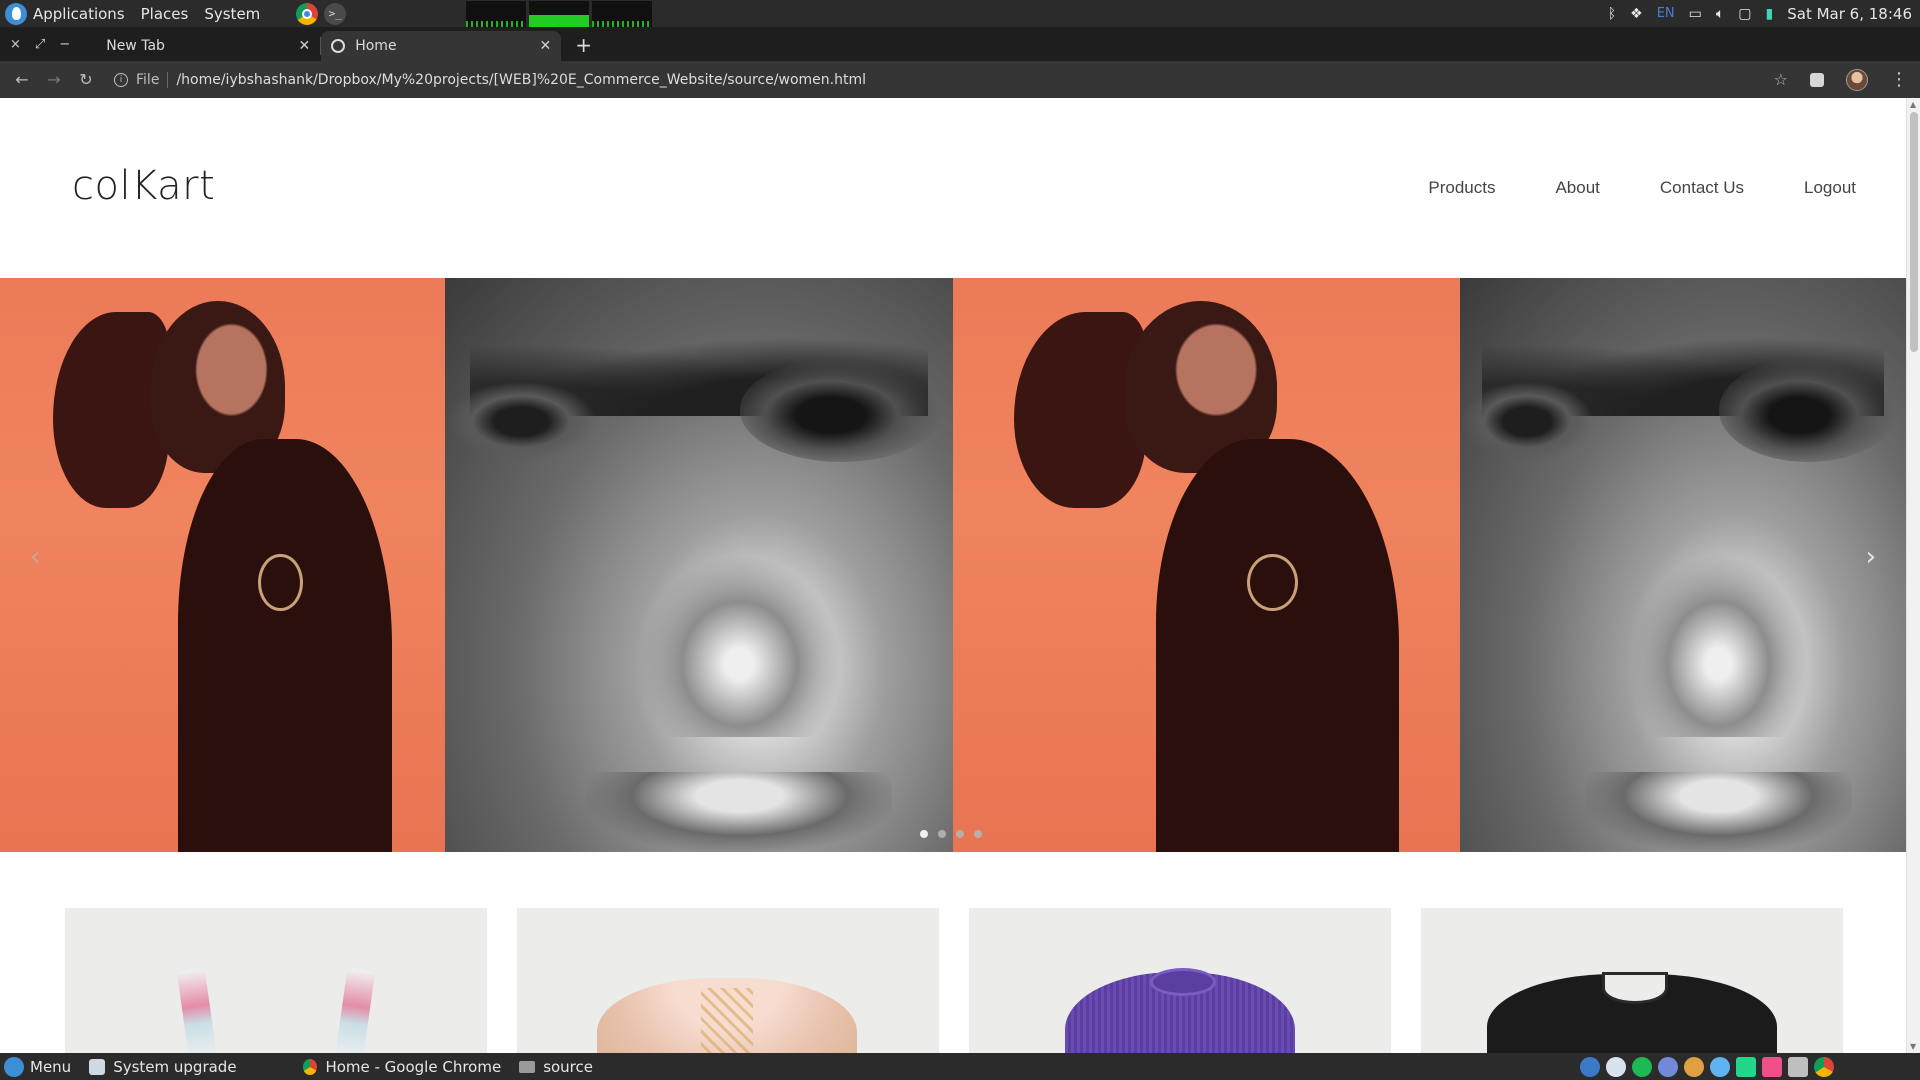 This screenshot has height=1080, width=1920. What do you see at coordinates (954, 980) in the screenshot?
I see `product-grid` at bounding box center [954, 980].